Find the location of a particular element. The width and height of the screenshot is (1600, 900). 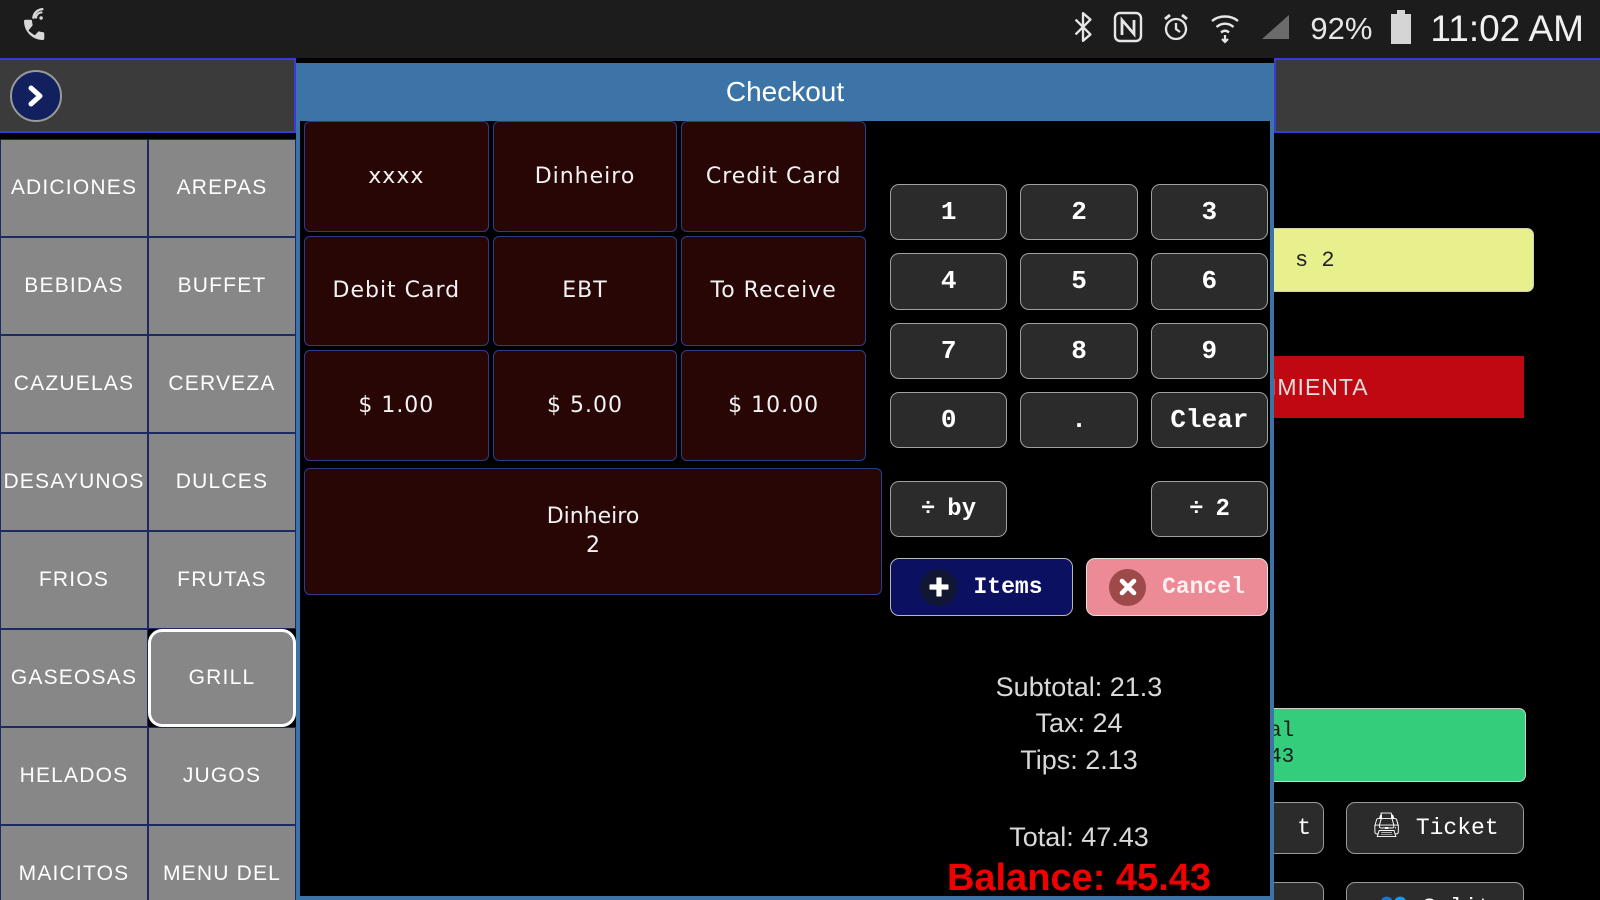

signal-icon is located at coordinates (1276, 29).